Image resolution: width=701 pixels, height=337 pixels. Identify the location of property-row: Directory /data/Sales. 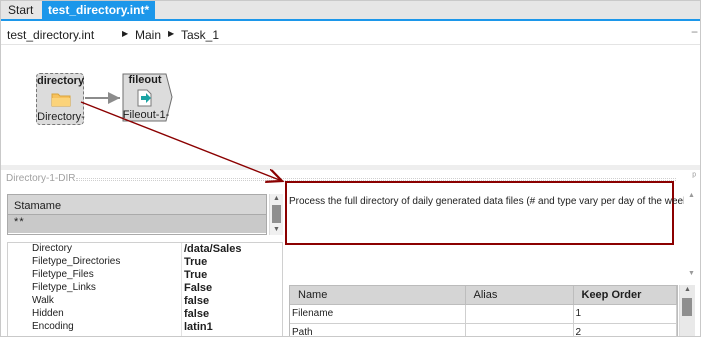
(145, 249).